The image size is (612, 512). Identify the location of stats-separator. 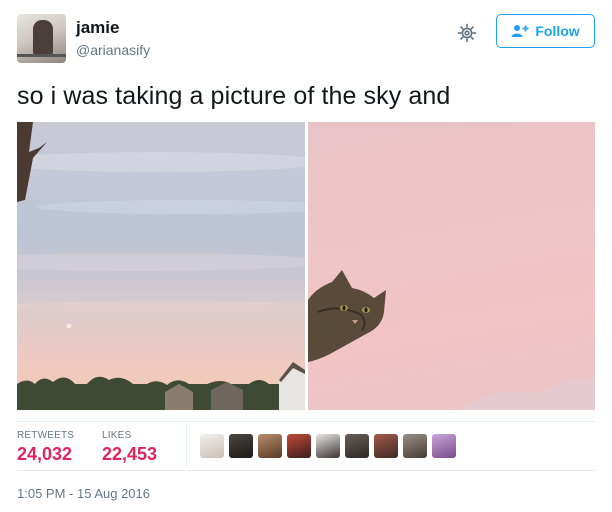
(186, 445).